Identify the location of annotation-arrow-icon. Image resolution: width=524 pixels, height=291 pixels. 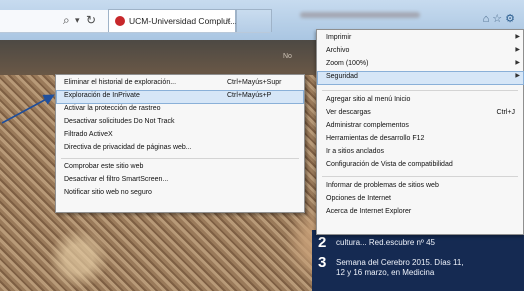
(28, 109).